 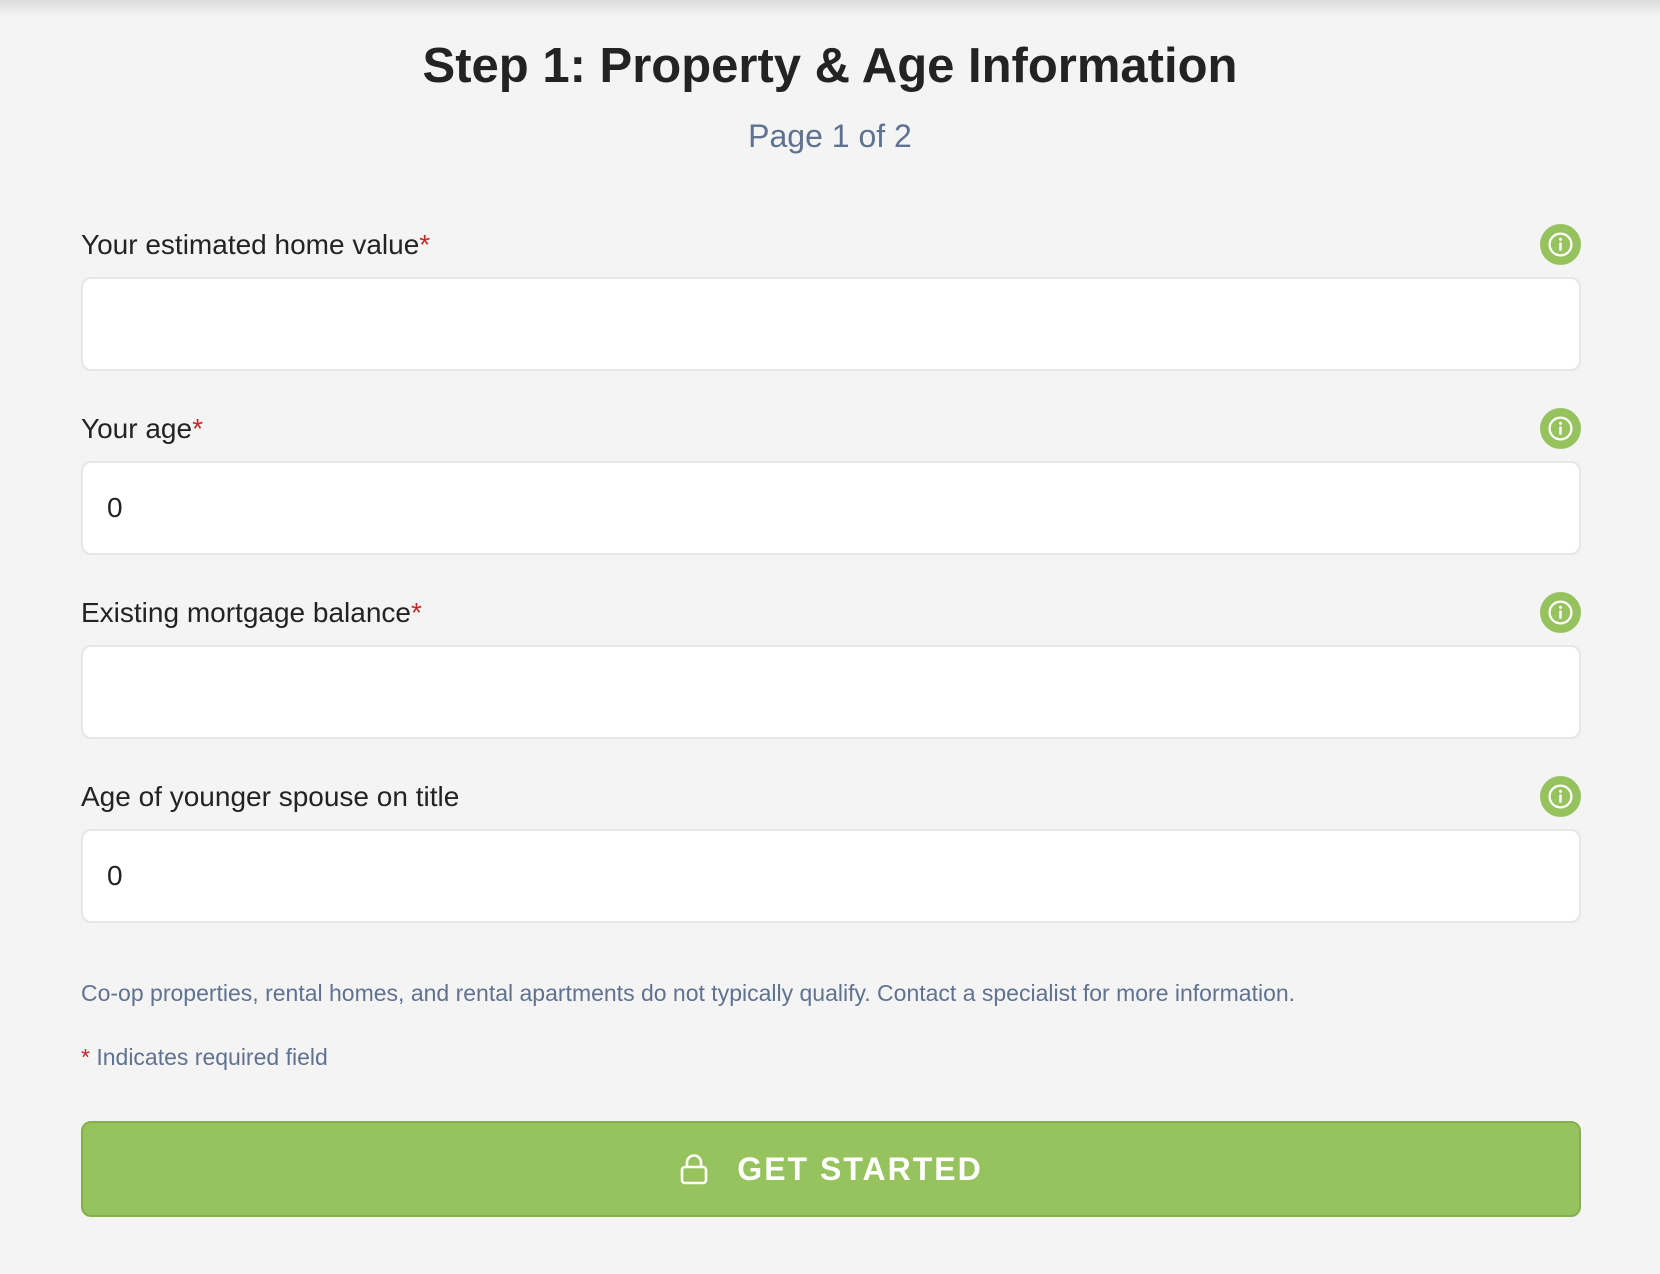 What do you see at coordinates (830, 66) in the screenshot?
I see `page-title: Step 1: Property & Age Information` at bounding box center [830, 66].